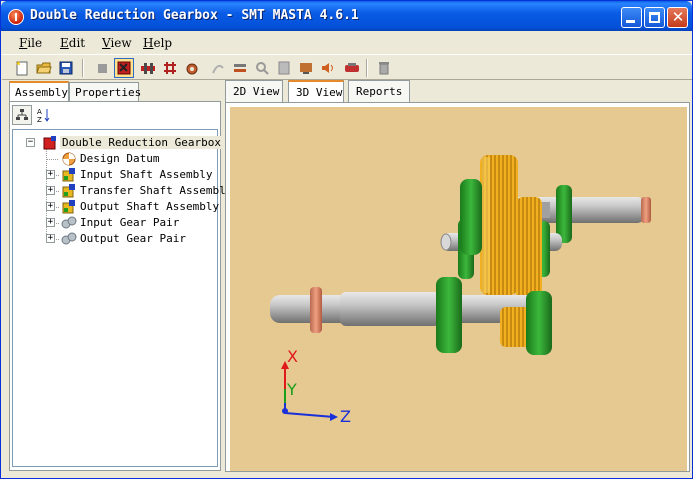 Image resolution: width=693 pixels, height=479 pixels. What do you see at coordinates (384, 68) in the screenshot?
I see `delete-icon` at bounding box center [384, 68].